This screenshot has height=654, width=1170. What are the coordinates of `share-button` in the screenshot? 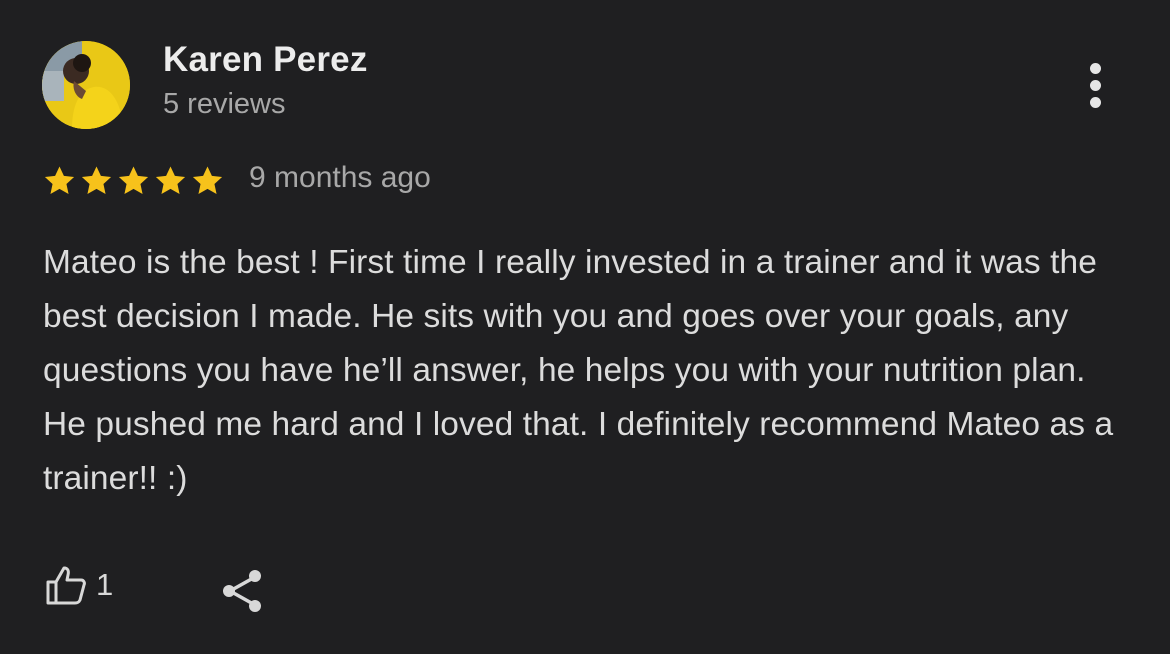 It's located at (244, 591).